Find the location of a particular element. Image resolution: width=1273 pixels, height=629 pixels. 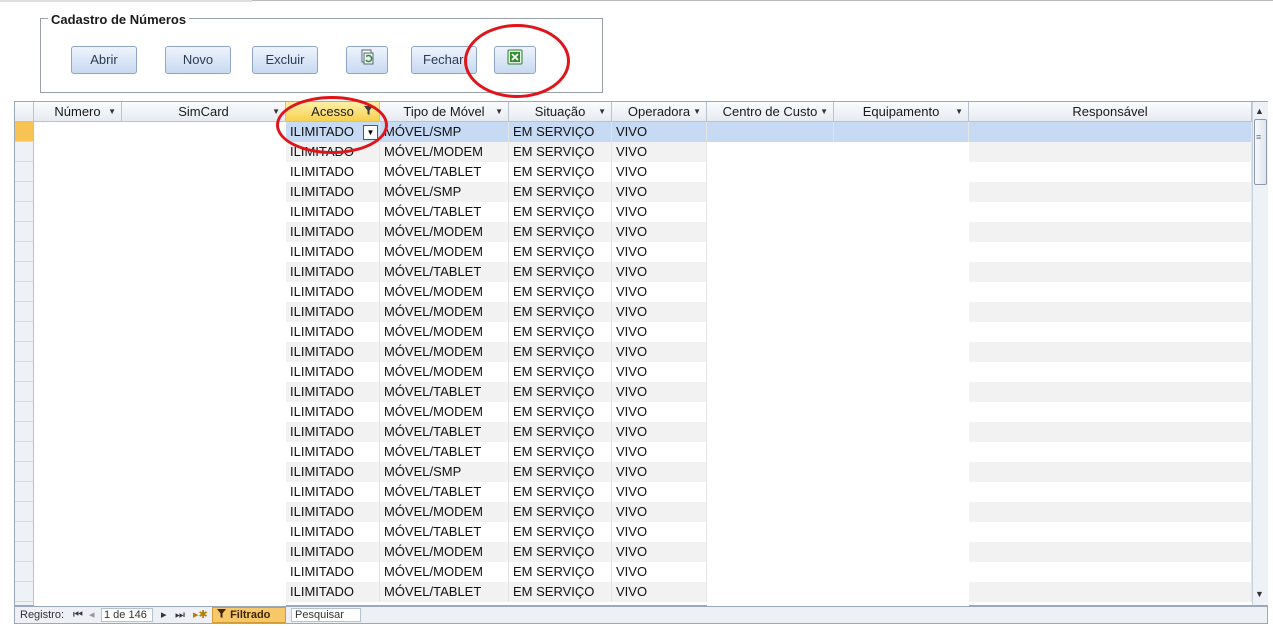

scroll-down-icon: ▼ is located at coordinates (1259, 594).